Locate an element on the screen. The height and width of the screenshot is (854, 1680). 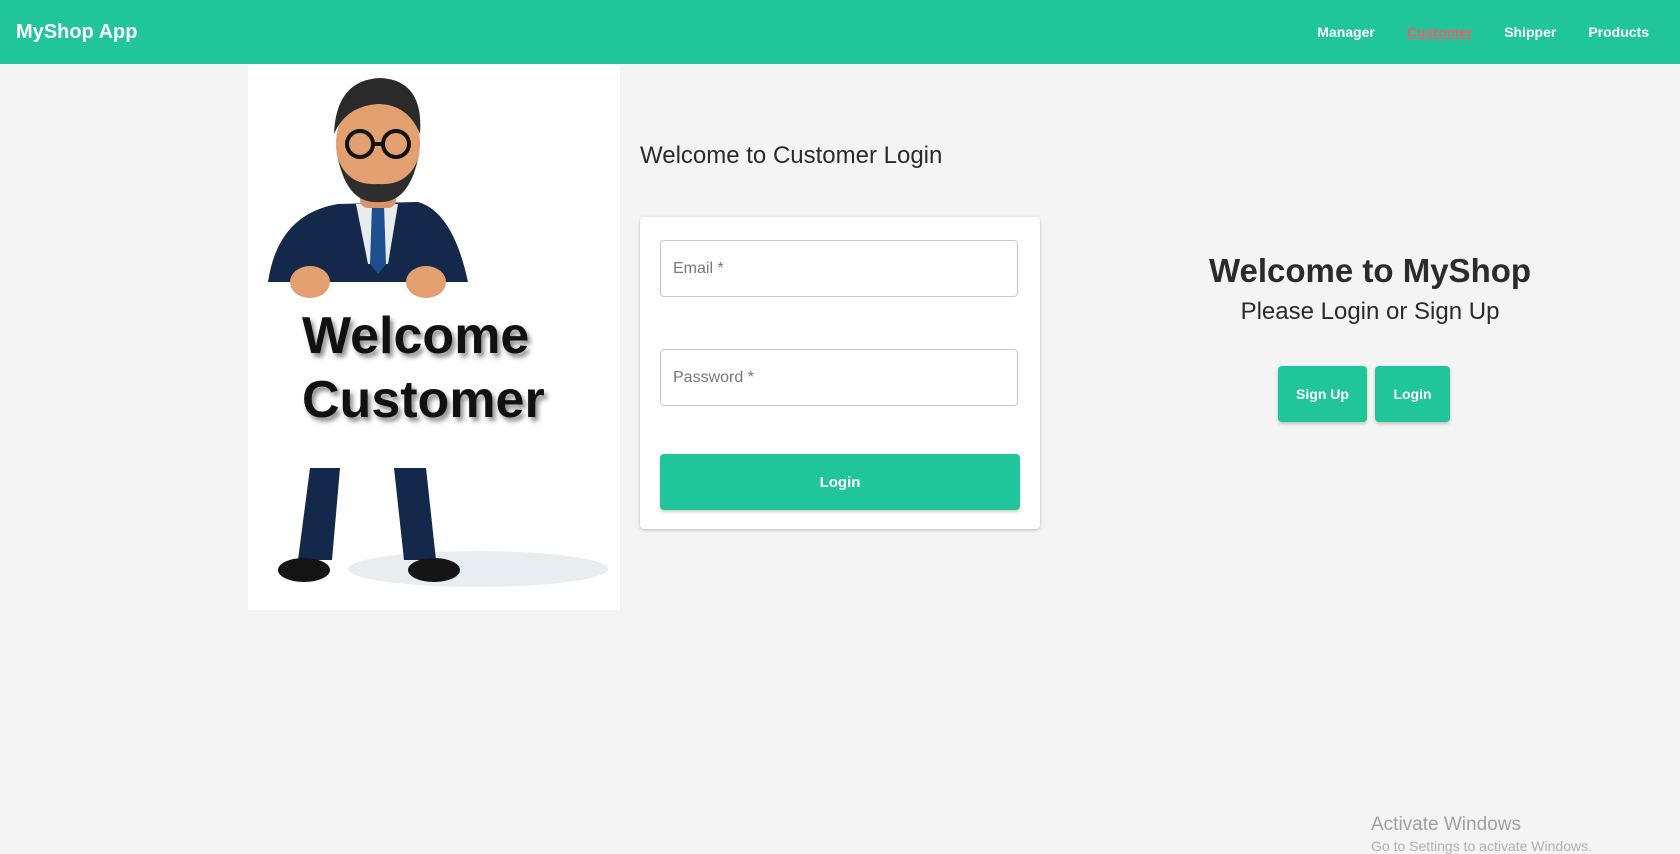
hero-title-line2: Customer is located at coordinates (423, 400).